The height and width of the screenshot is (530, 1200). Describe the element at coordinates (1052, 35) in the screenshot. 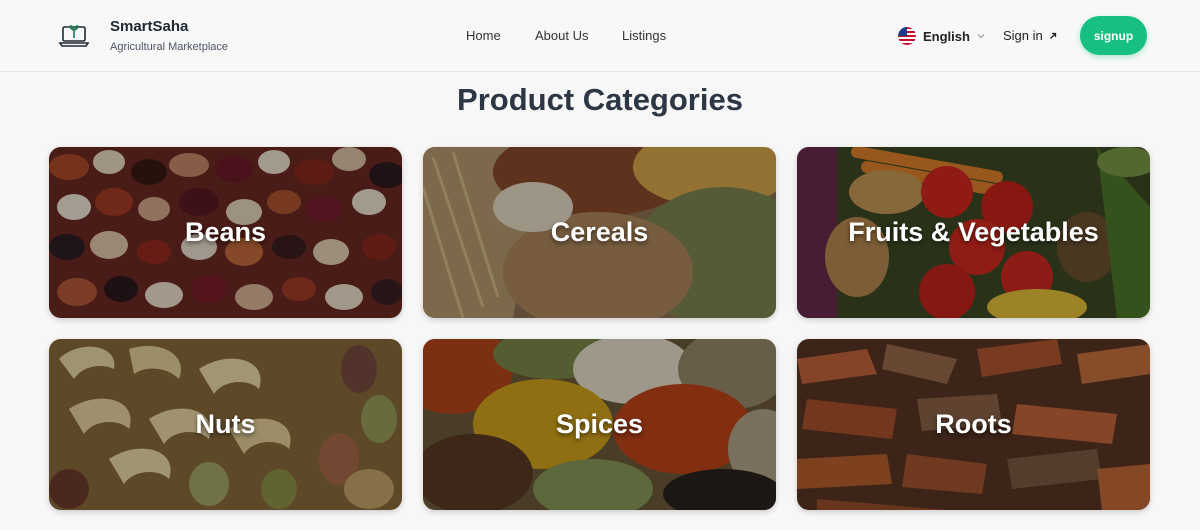

I see `external-arrow-icon` at that location.